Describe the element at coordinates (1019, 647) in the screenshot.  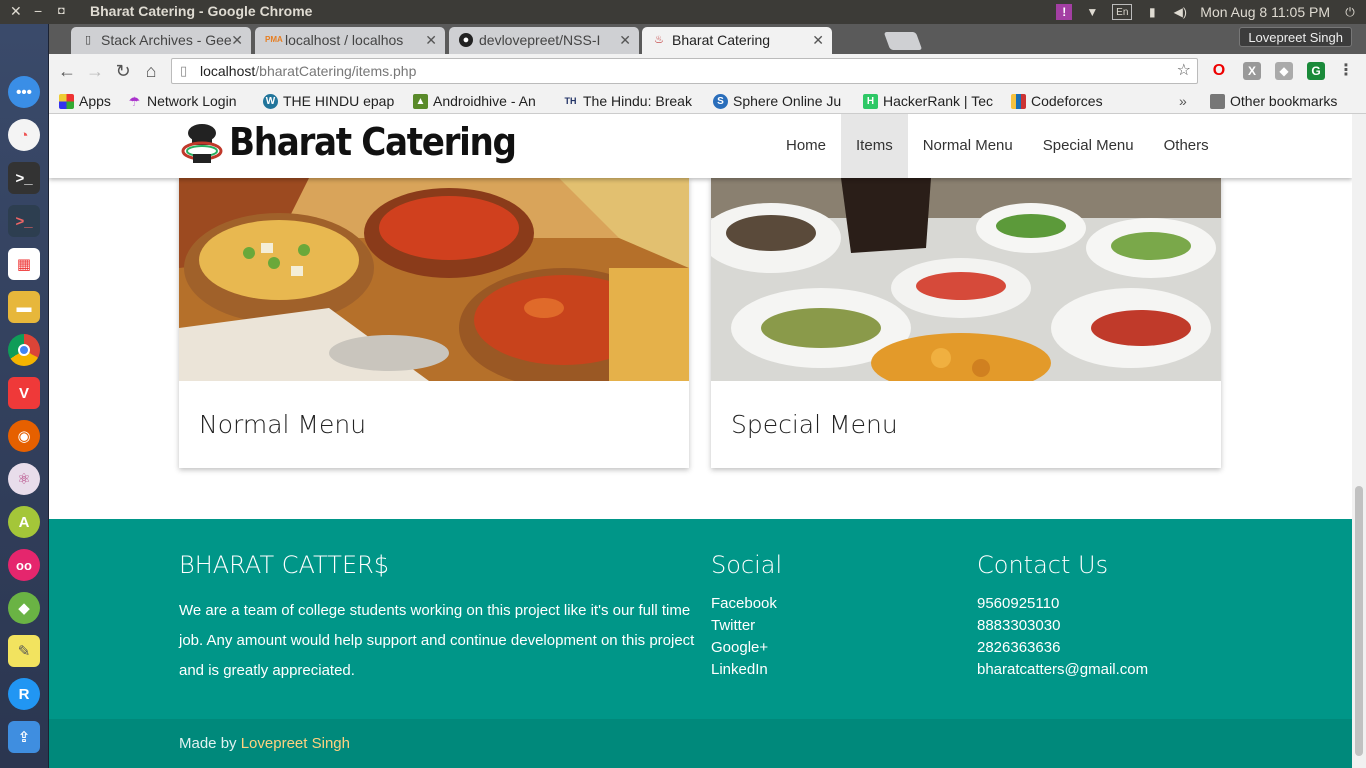
I see `contact-phone: 2826363636` at that location.